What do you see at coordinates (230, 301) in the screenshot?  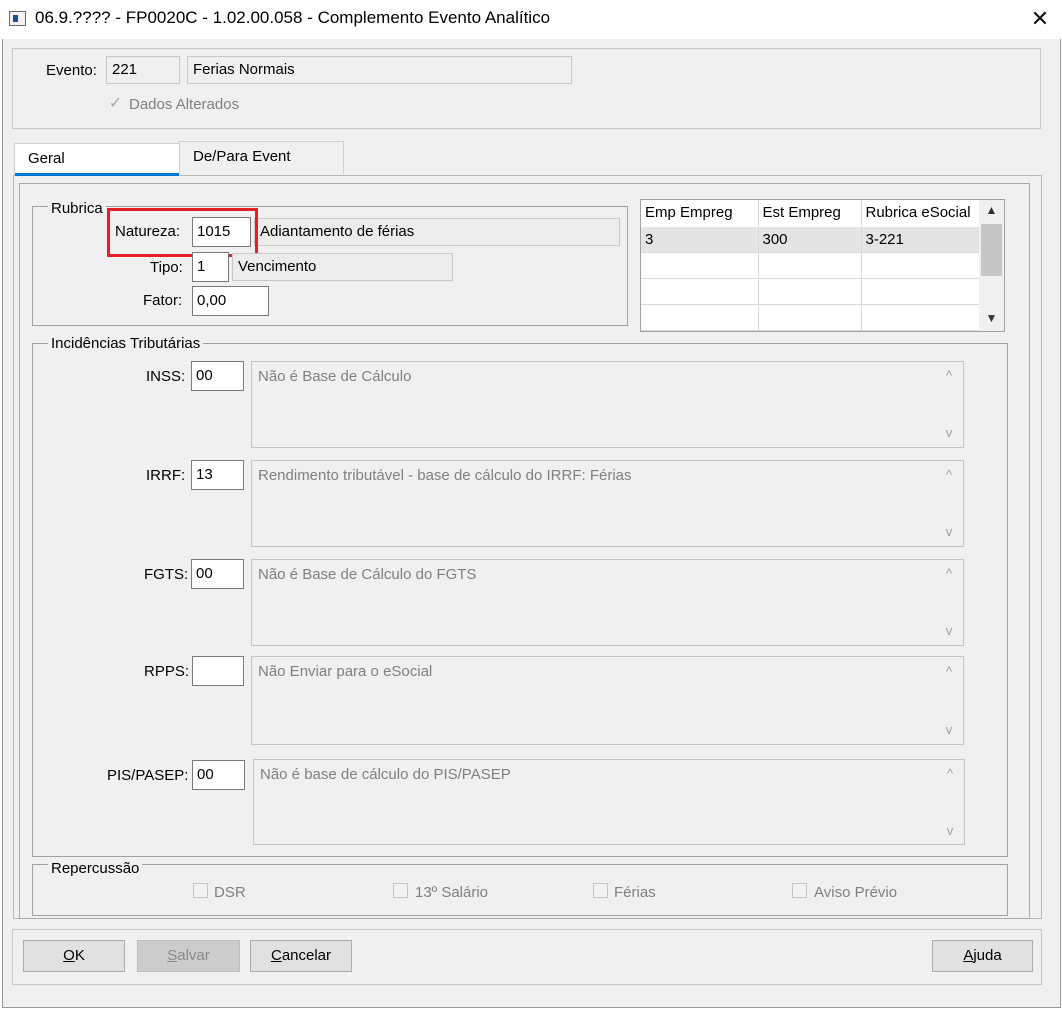 I see `fator-input: 0,00` at bounding box center [230, 301].